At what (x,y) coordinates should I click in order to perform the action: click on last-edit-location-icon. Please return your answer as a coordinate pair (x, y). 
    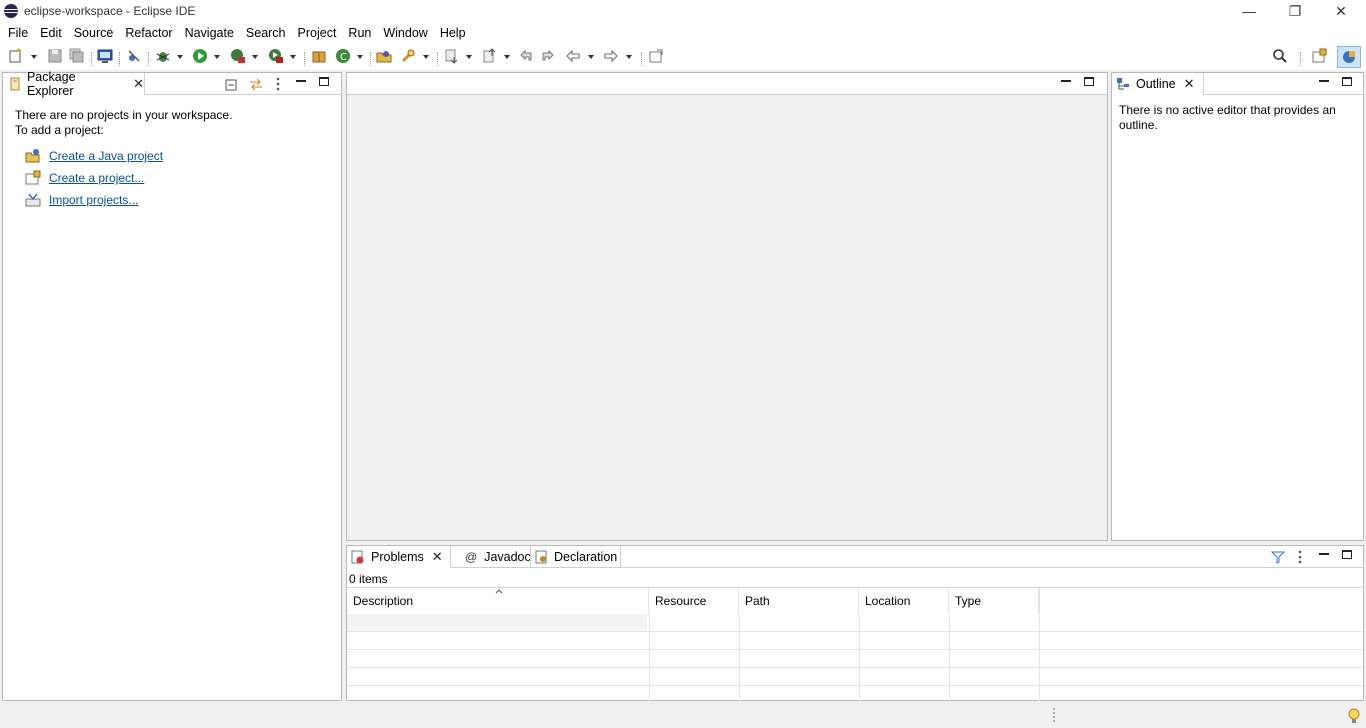
    Looking at the image, I should click on (526, 57).